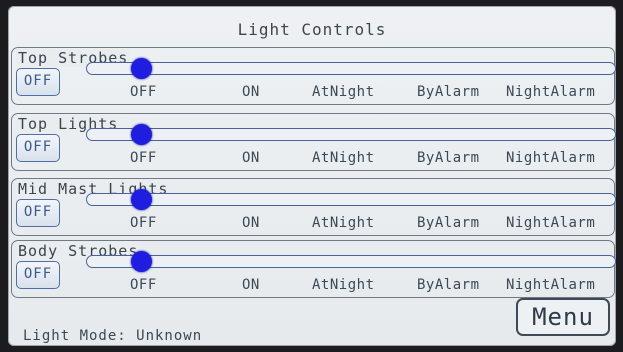  What do you see at coordinates (351, 261) in the screenshot?
I see `slider-body-strobes` at bounding box center [351, 261].